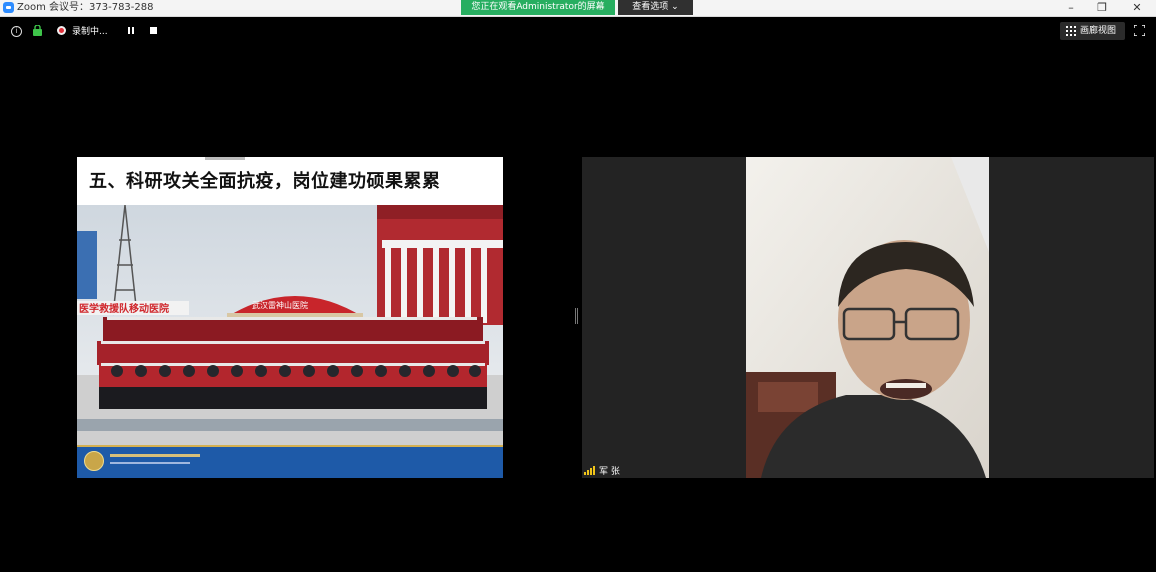 The image size is (1156, 572). I want to click on screen-share-banner: 您正在观看Administrator的屏幕, so click(538, 7).